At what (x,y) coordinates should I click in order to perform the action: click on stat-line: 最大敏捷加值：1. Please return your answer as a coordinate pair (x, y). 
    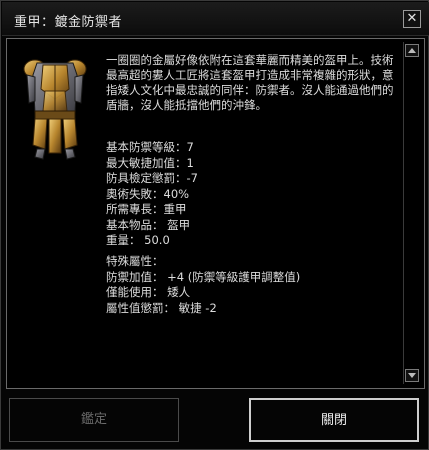
    Looking at the image, I should click on (150, 162).